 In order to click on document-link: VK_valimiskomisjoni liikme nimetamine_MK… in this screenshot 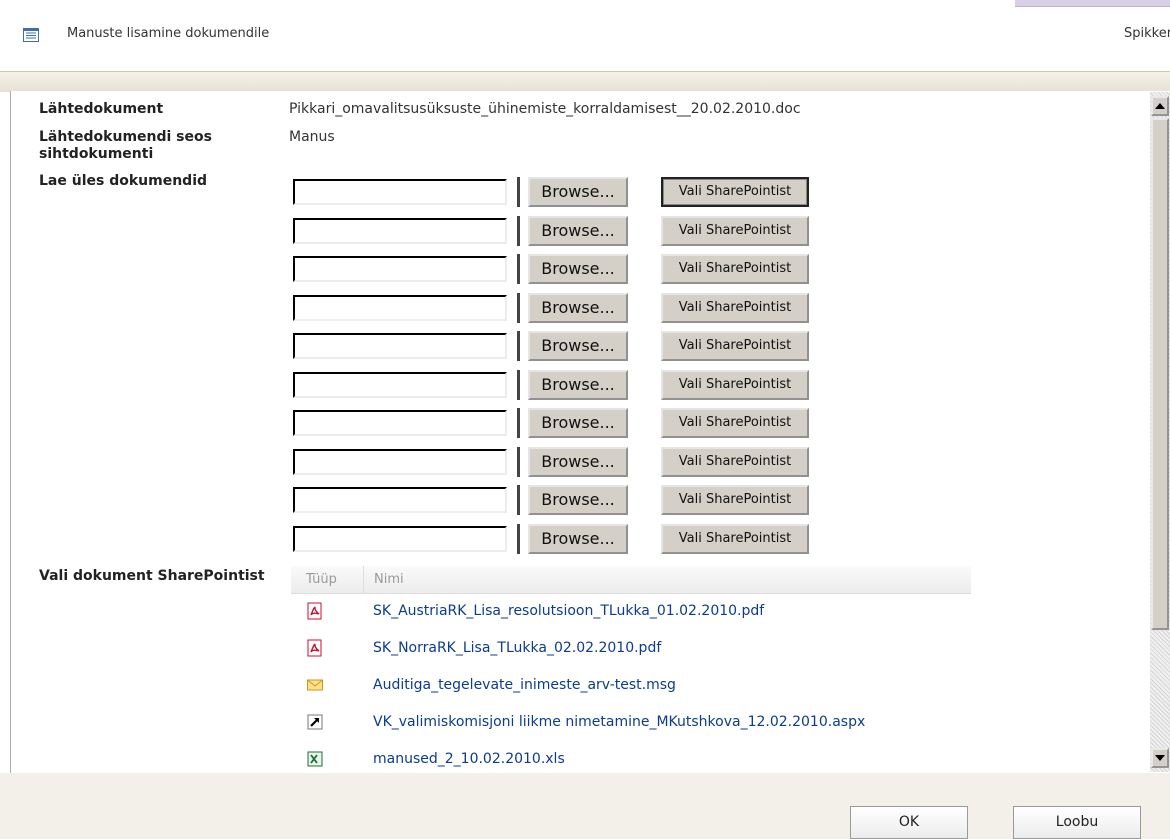, I will do `click(619, 722)`.